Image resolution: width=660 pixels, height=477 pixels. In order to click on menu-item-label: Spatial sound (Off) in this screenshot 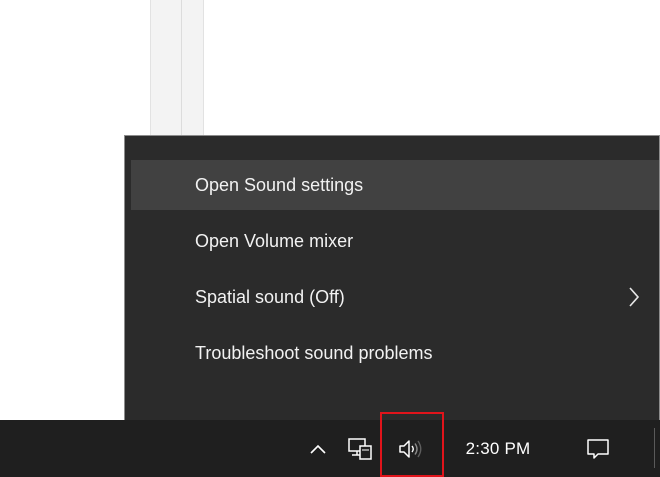, I will do `click(270, 296)`.